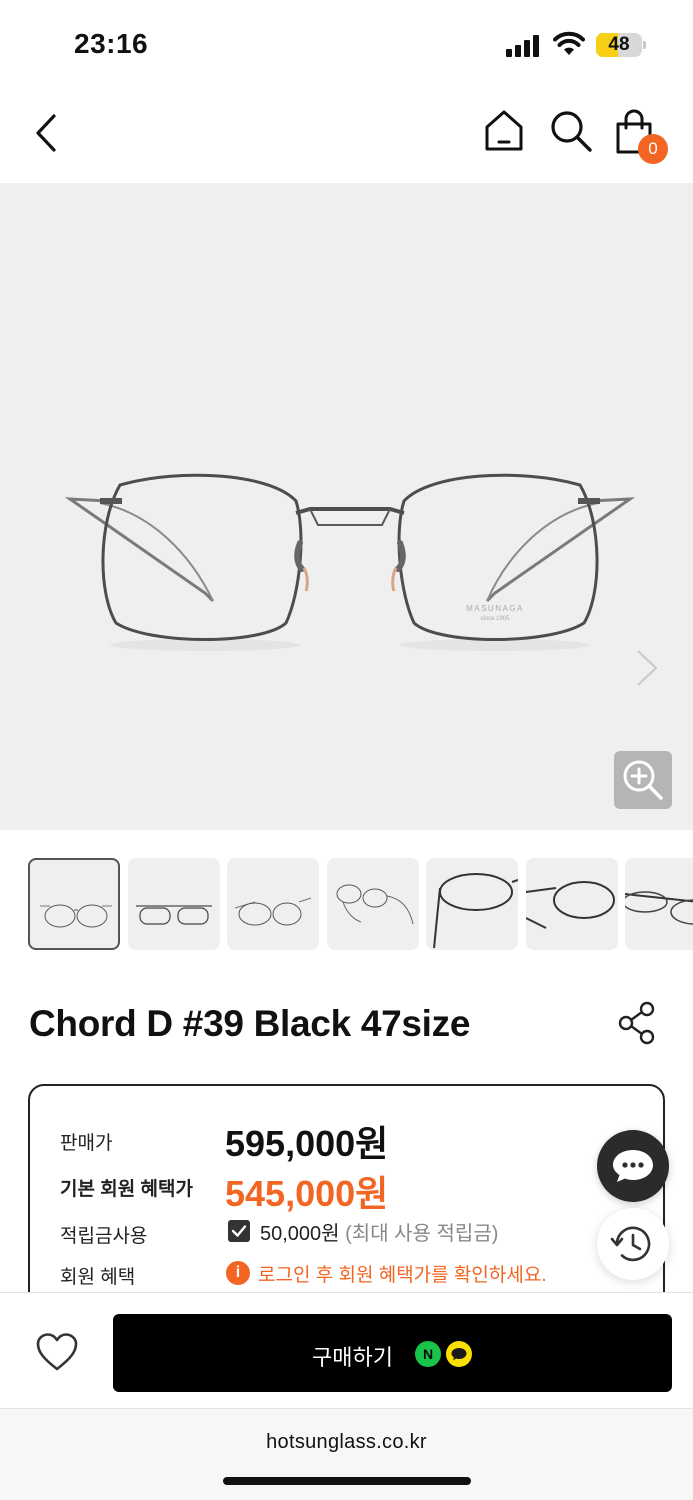 The height and width of the screenshot is (1500, 693). What do you see at coordinates (48, 133) in the screenshot?
I see `back-icon` at bounding box center [48, 133].